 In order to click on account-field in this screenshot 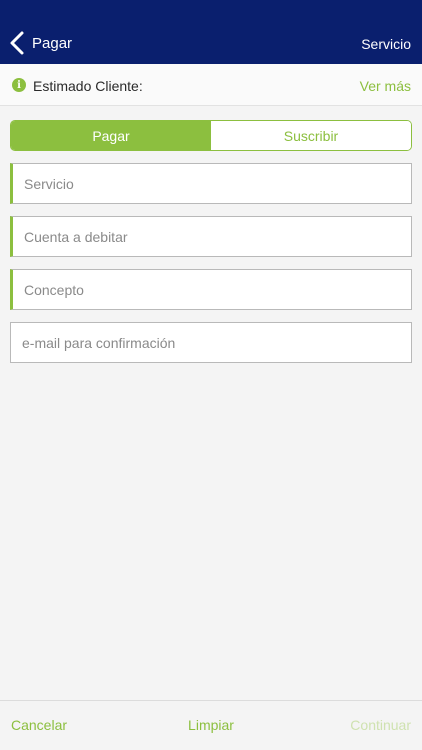, I will do `click(211, 236)`.